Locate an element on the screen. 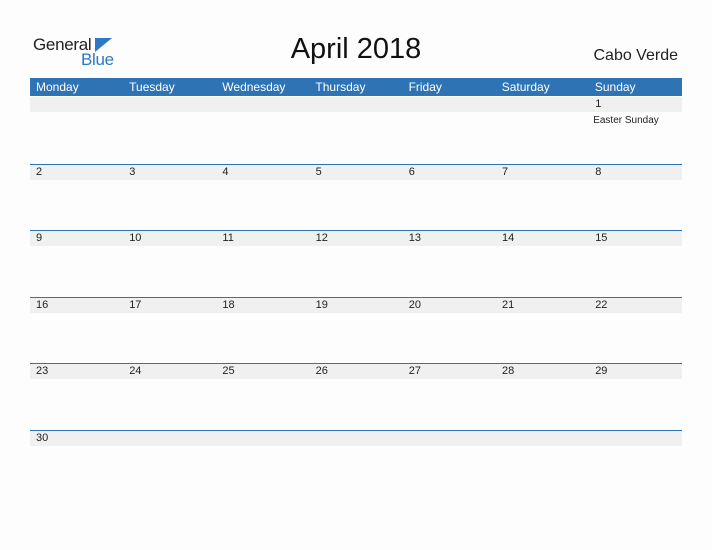 The image size is (712, 550). day-number: 24 is located at coordinates (135, 371).